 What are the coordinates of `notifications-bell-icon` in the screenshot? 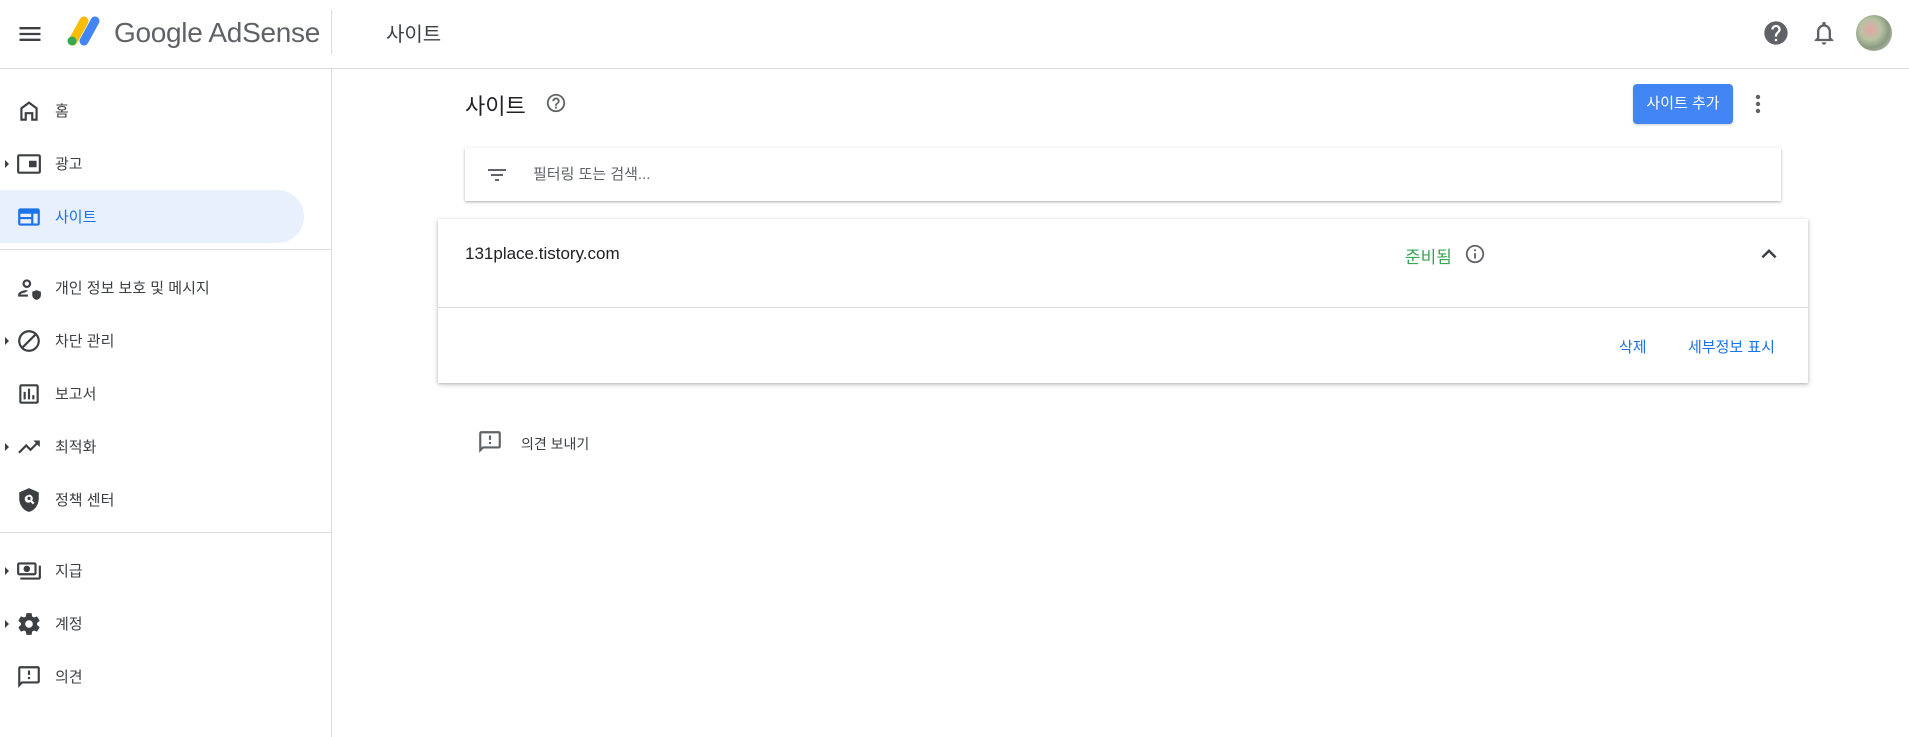 It's located at (1824, 33).